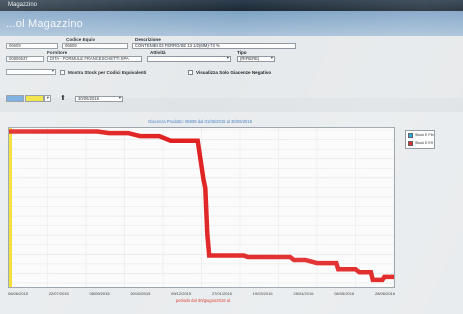  What do you see at coordinates (25, 59) in the screenshot?
I see `supplier-code-field: 00806537` at bounding box center [25, 59].